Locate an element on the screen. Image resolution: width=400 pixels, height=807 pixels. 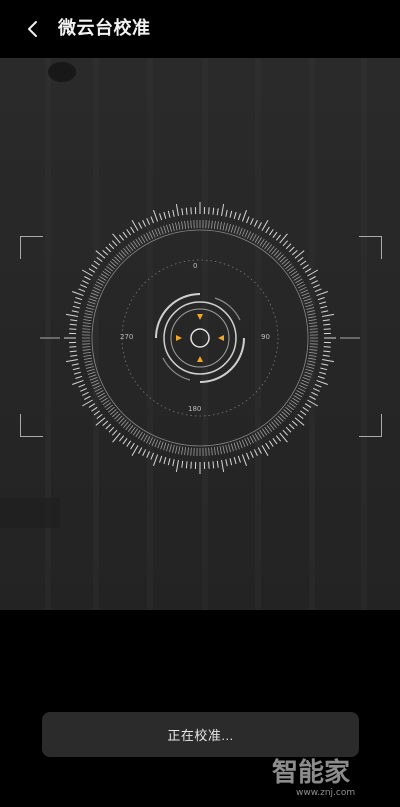
watermark-logo: 智能家 www.znj.com is located at coordinates (313, 777).